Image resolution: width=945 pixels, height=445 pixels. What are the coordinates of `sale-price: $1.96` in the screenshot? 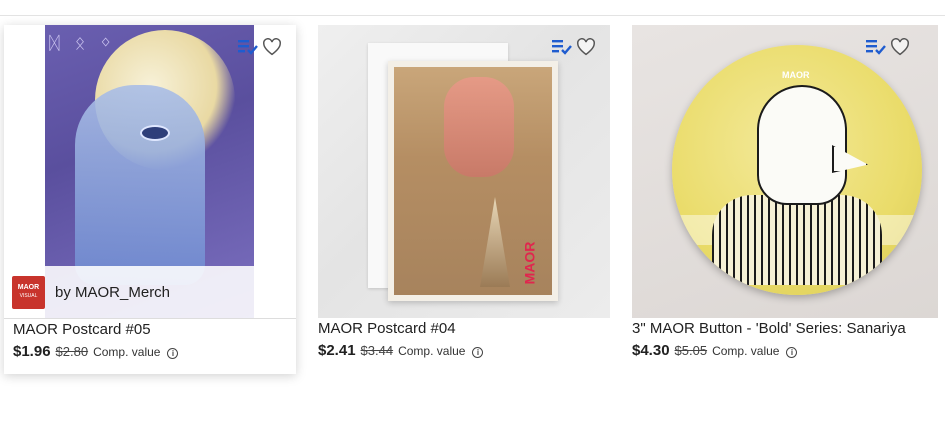 It's located at (32, 351).